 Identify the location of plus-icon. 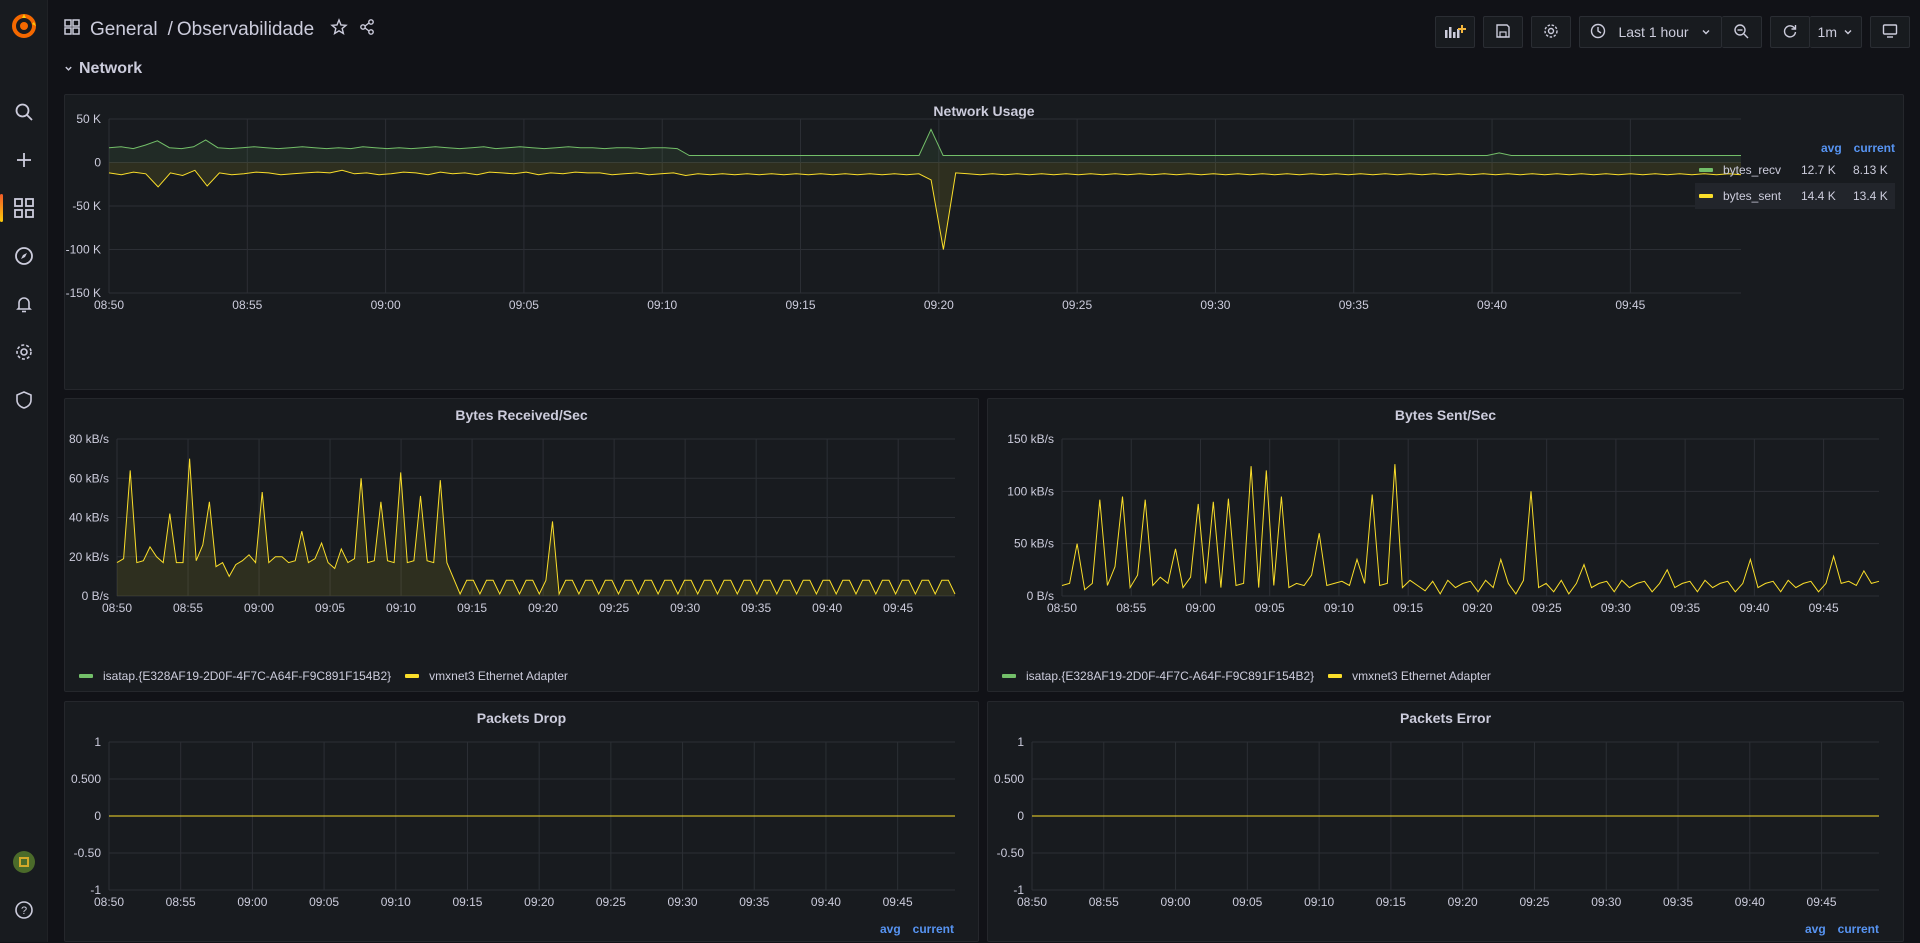
(24, 160).